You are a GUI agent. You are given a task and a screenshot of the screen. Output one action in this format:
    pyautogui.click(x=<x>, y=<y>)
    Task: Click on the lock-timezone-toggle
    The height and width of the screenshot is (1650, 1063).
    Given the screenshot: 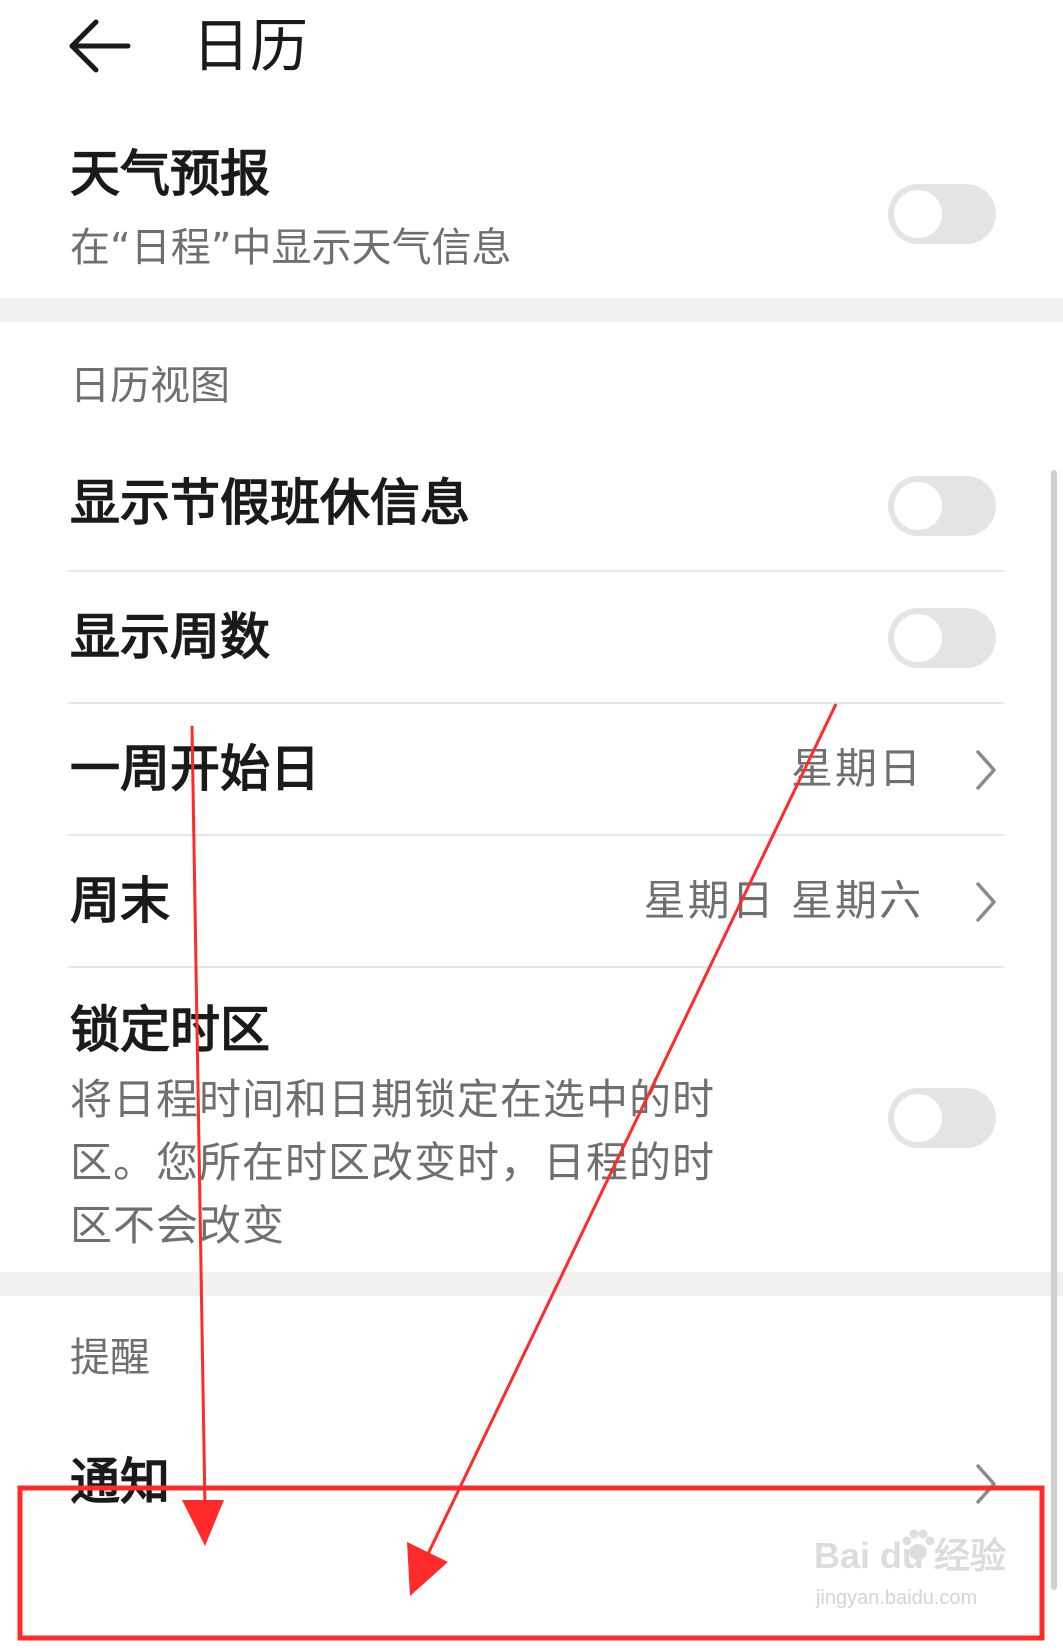 What is the action you would take?
    pyautogui.click(x=942, y=1118)
    